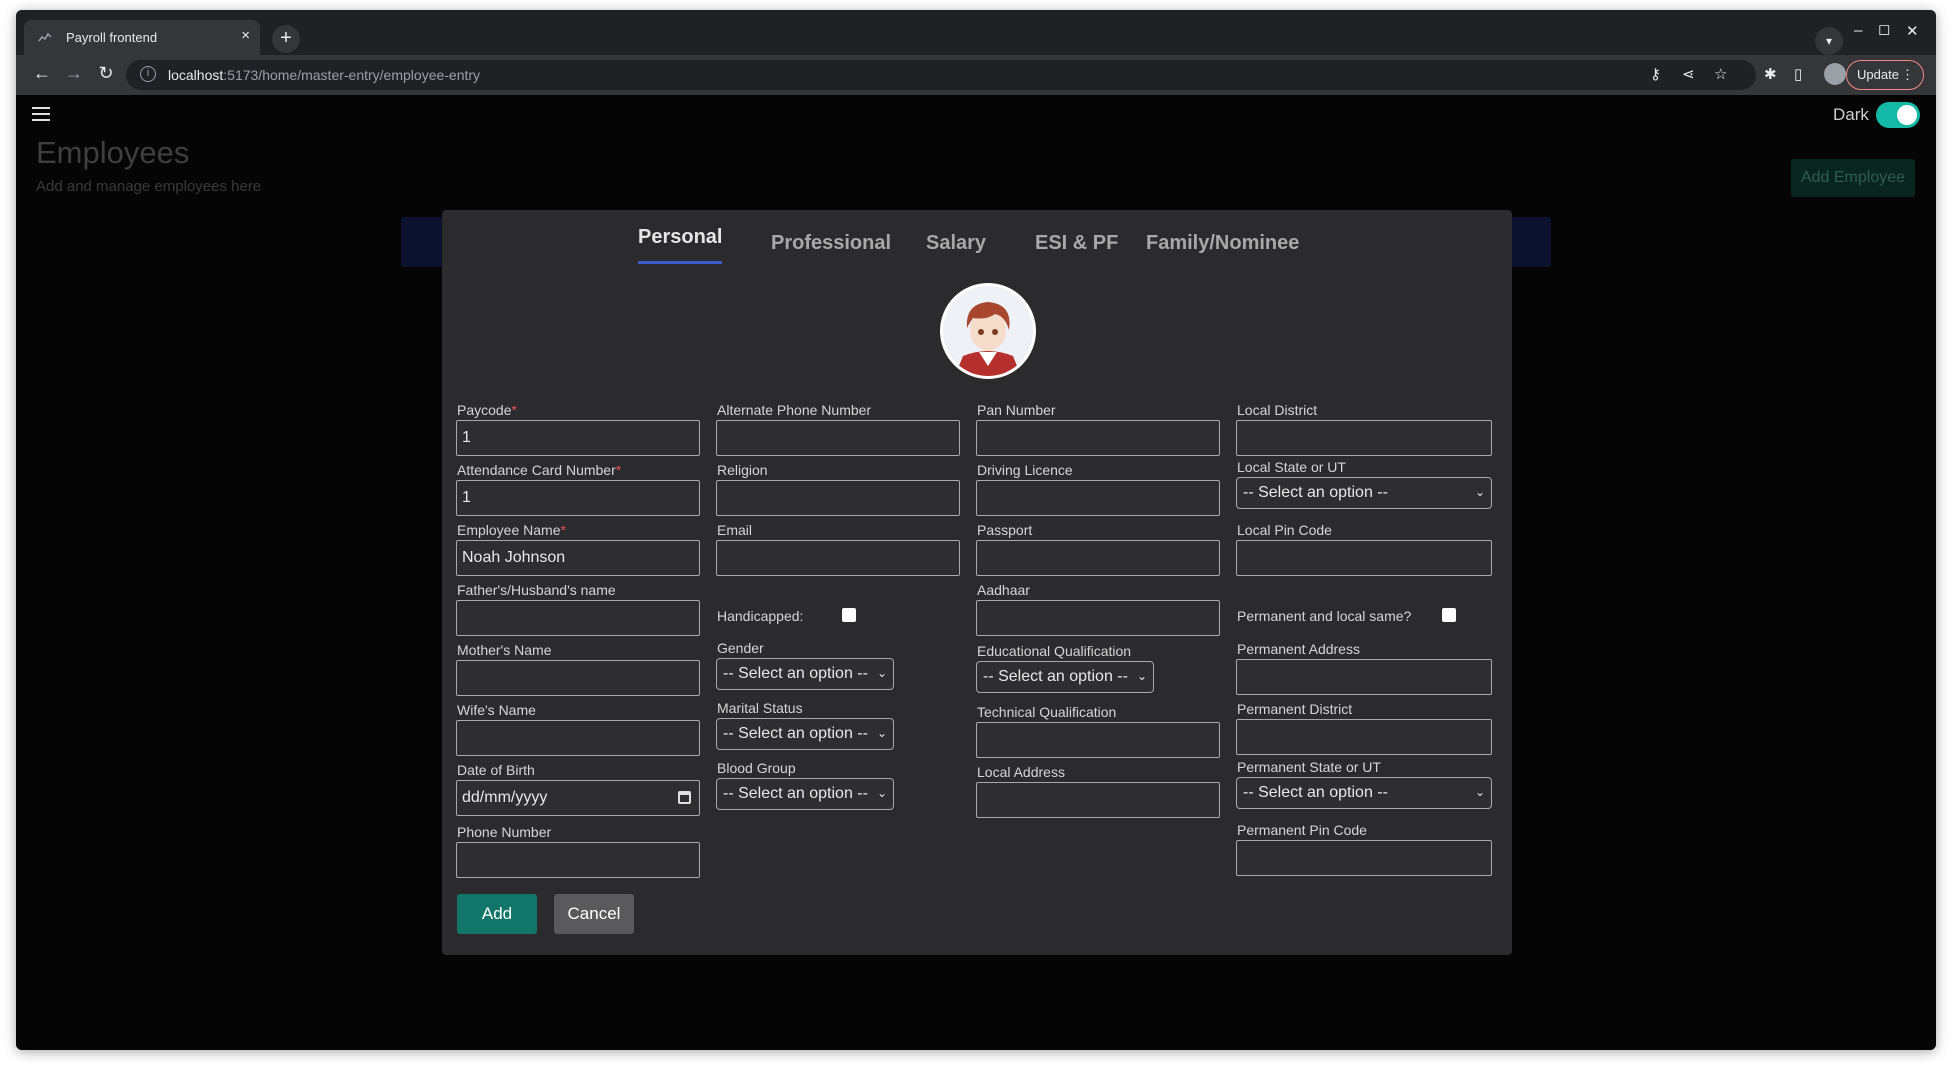  I want to click on tech-qualification-input, so click(1098, 740).